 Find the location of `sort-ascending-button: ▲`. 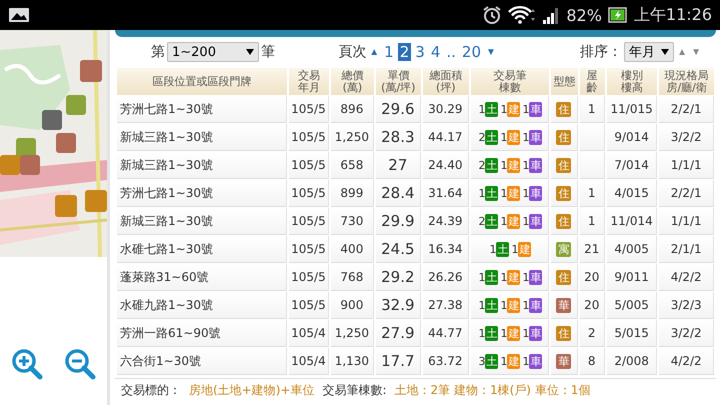

sort-ascending-button: ▲ is located at coordinates (682, 52).